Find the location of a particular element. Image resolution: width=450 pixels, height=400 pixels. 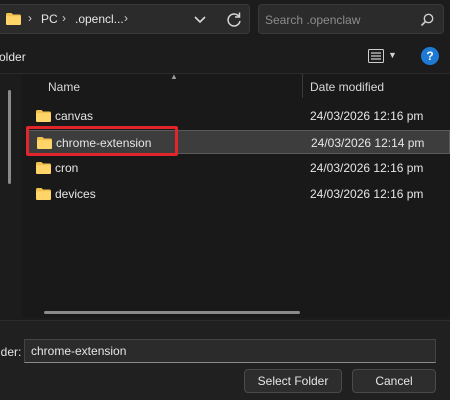

sort-ascending-icon: ▲ is located at coordinates (174, 76).